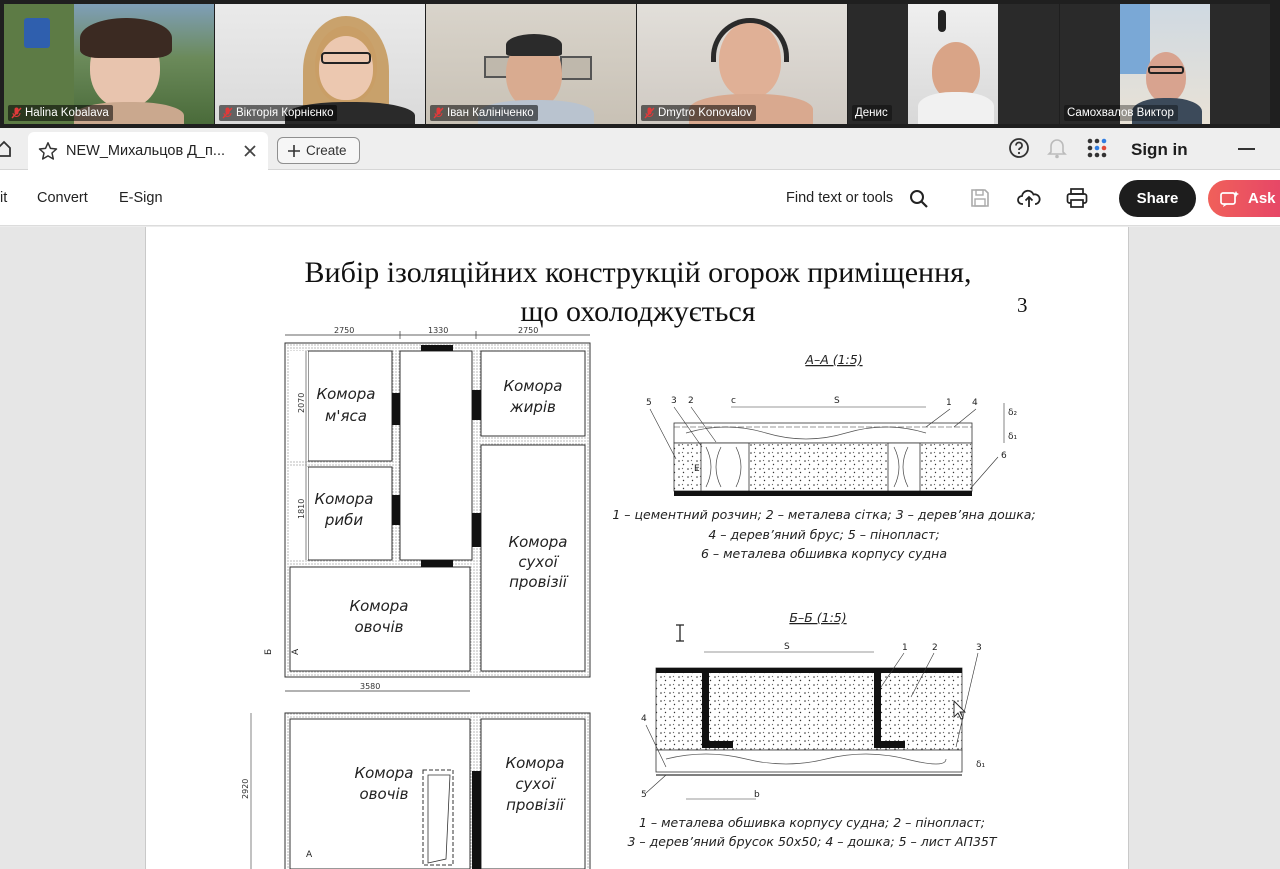 The width and height of the screenshot is (1280, 869). Describe the element at coordinates (6, 149) in the screenshot. I see `home-icon` at that location.